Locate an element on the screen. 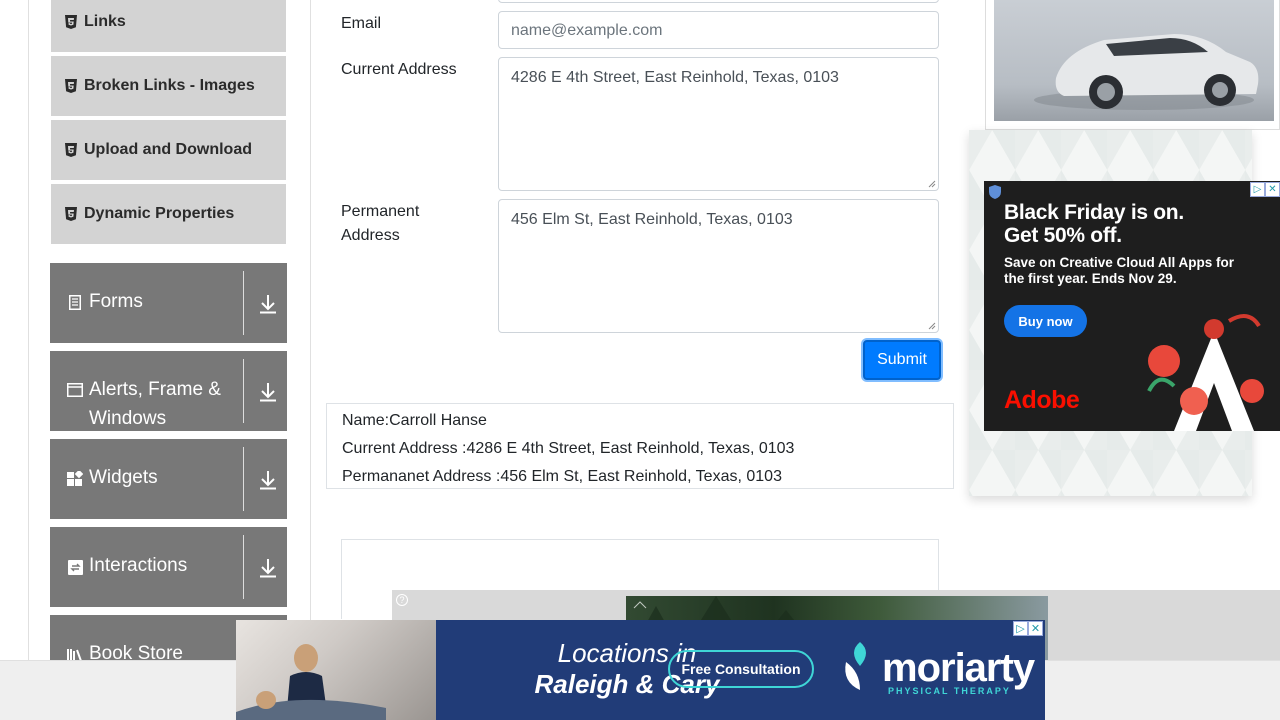 This screenshot has width=1280, height=720. window-icon is located at coordinates (75, 390).